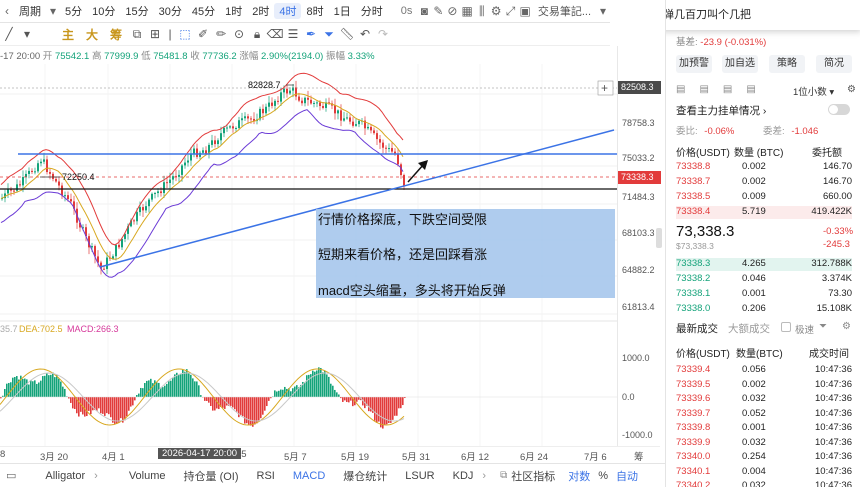 Image resolution: width=860 pixels, height=487 pixels. Describe the element at coordinates (419, 476) in the screenshot. I see `indicator-lsur: LSUR` at that location.